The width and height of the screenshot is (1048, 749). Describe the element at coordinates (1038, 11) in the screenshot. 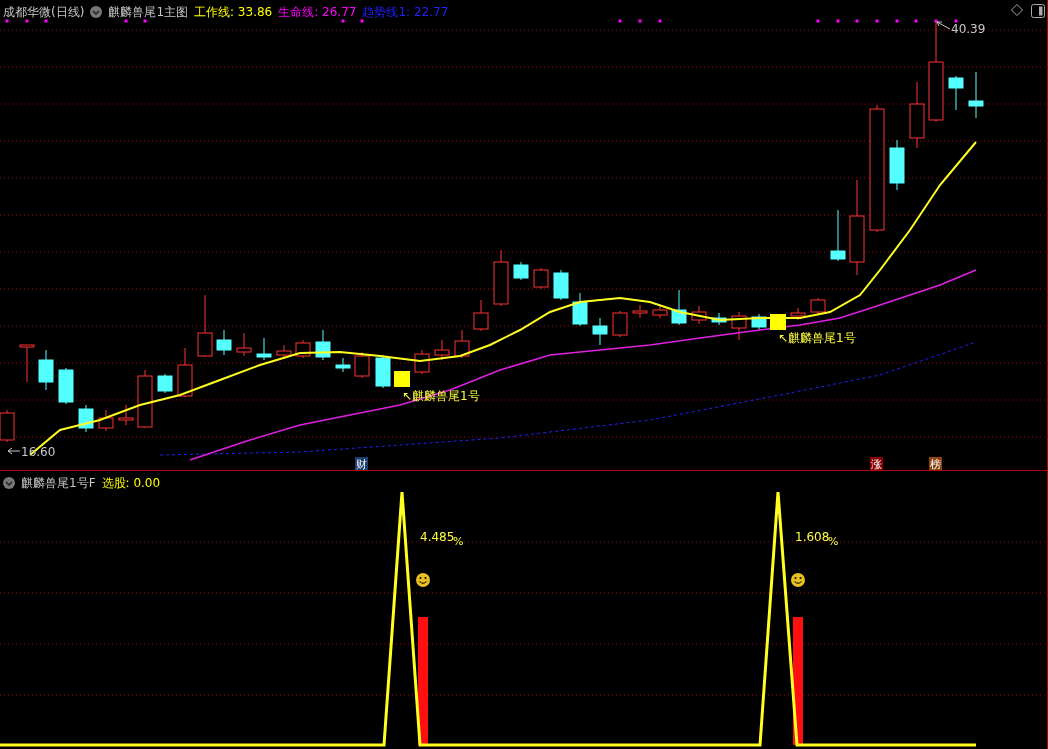

I see `panel-toggle-icon` at that location.